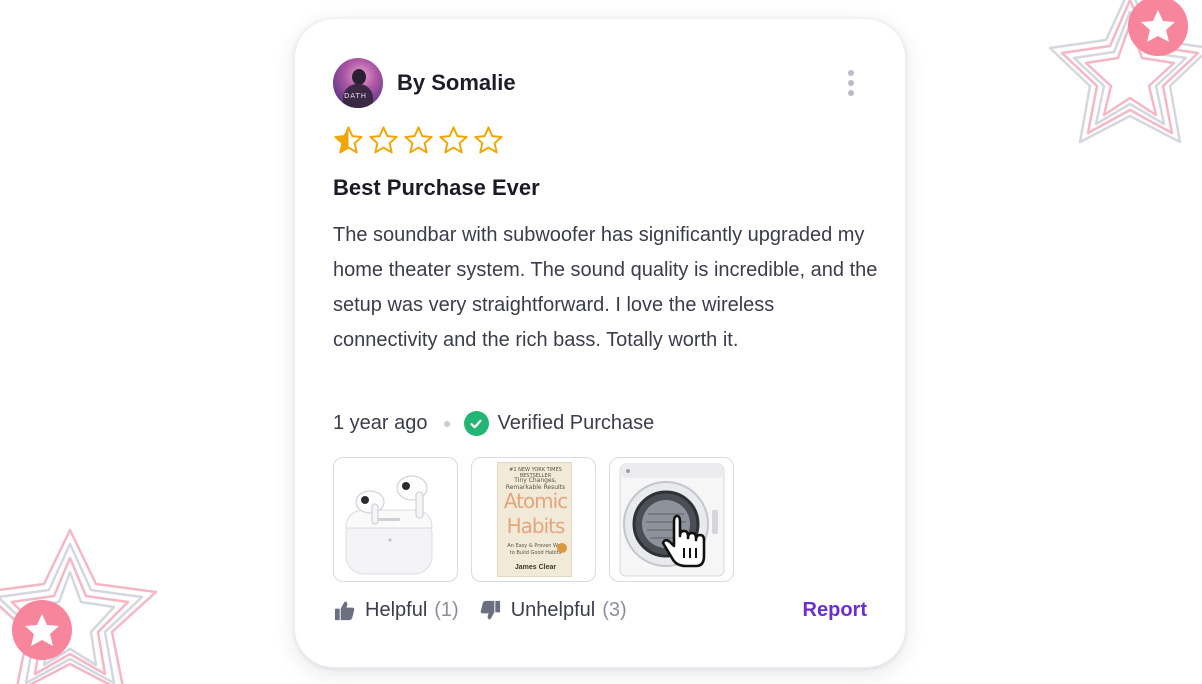 This screenshot has width=1202, height=684. Describe the element at coordinates (446, 423) in the screenshot. I see `separator-dot` at that location.